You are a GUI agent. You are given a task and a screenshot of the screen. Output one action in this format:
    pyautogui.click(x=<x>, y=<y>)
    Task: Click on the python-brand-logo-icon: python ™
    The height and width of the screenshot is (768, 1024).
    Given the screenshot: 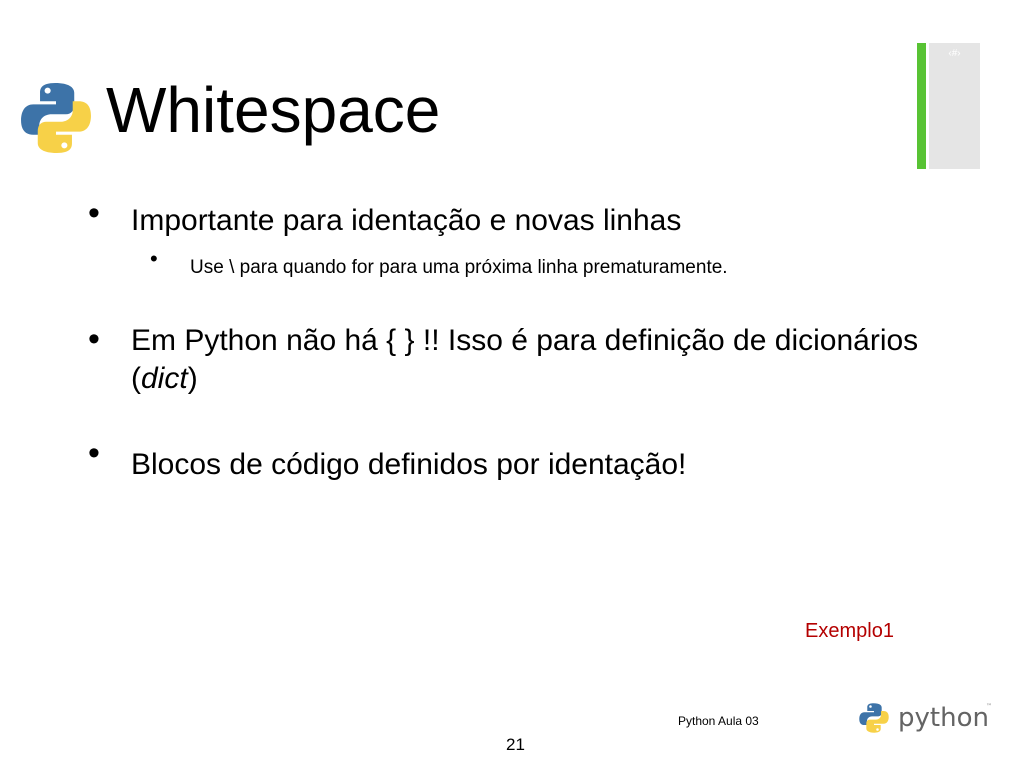 What is the action you would take?
    pyautogui.click(x=925, y=718)
    